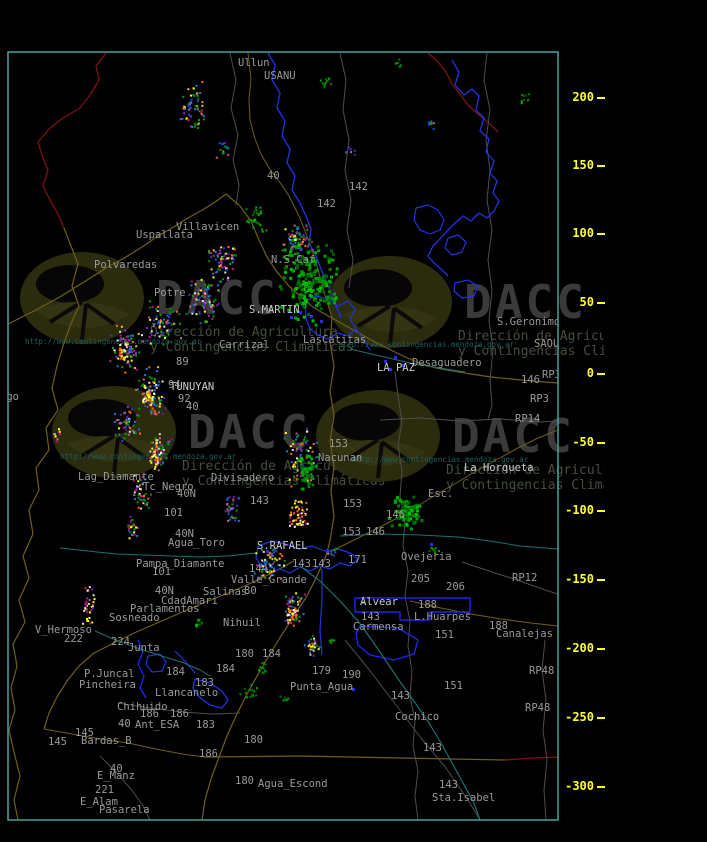 This screenshot has width=707, height=842. I want to click on map-label: Valle_Grande, so click(269, 580).